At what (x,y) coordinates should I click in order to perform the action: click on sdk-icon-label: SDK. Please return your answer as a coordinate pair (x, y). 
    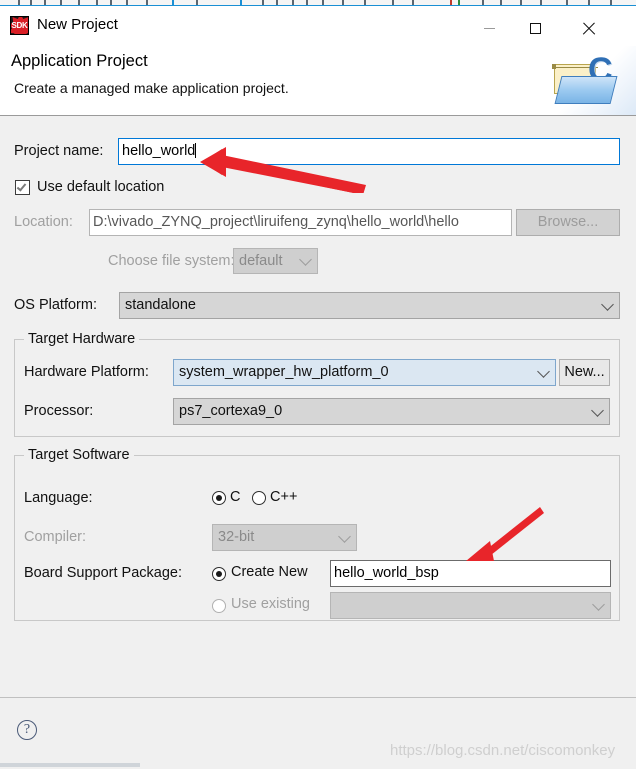
    Looking at the image, I should click on (19, 25).